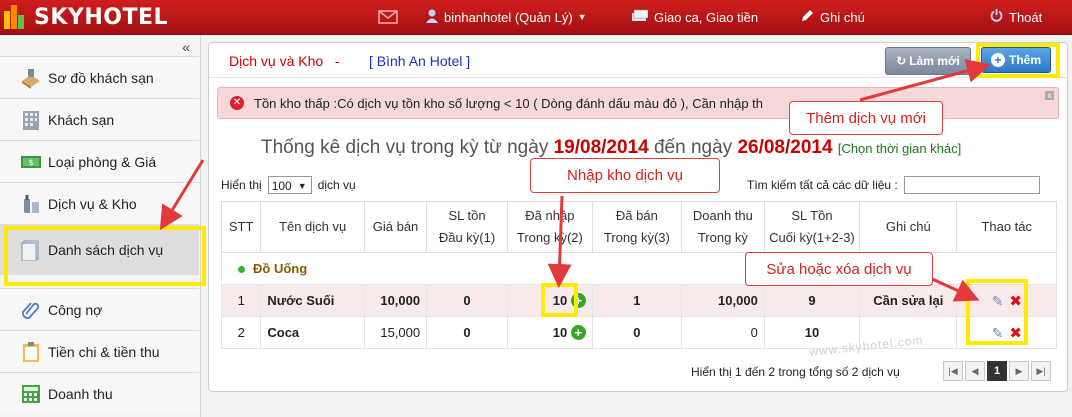  What do you see at coordinates (839, 269) in the screenshot?
I see `callout-edit: Sửa hoặc xóa dịch vụ` at bounding box center [839, 269].